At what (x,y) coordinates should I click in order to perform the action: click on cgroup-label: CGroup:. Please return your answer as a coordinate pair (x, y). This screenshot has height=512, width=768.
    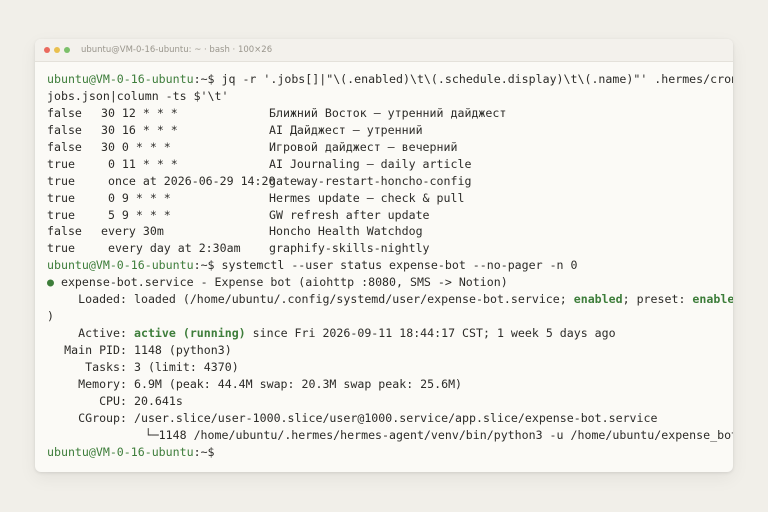
    Looking at the image, I should click on (102, 417).